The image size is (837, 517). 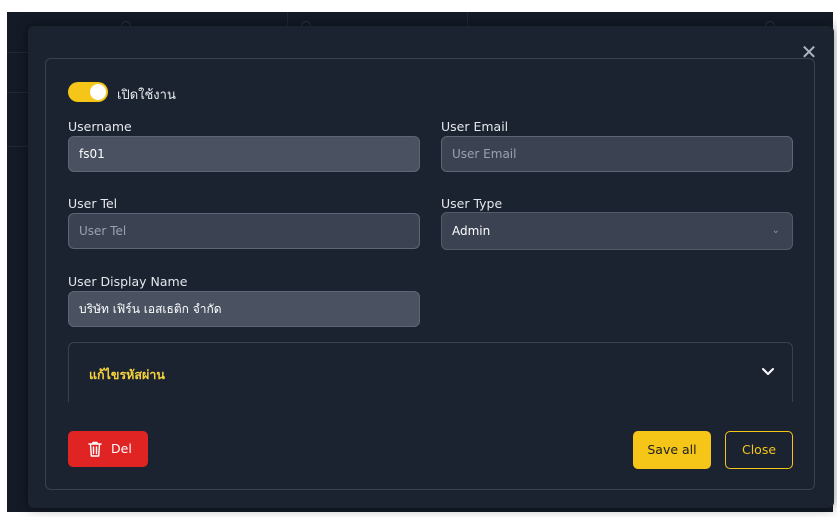 I want to click on active-toggle, so click(x=88, y=92).